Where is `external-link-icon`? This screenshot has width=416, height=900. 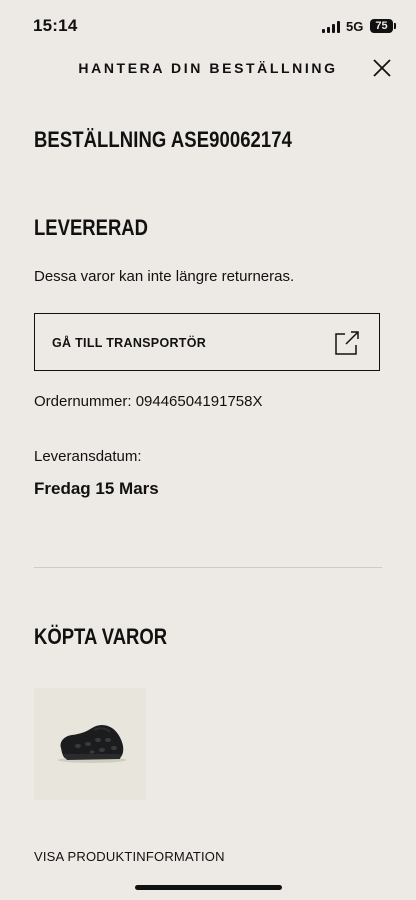 external-link-icon is located at coordinates (347, 343).